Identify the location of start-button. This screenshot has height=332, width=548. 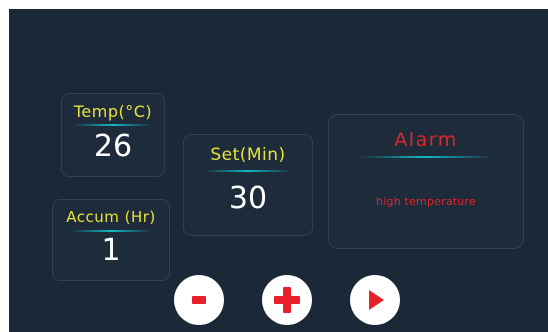
(375, 300).